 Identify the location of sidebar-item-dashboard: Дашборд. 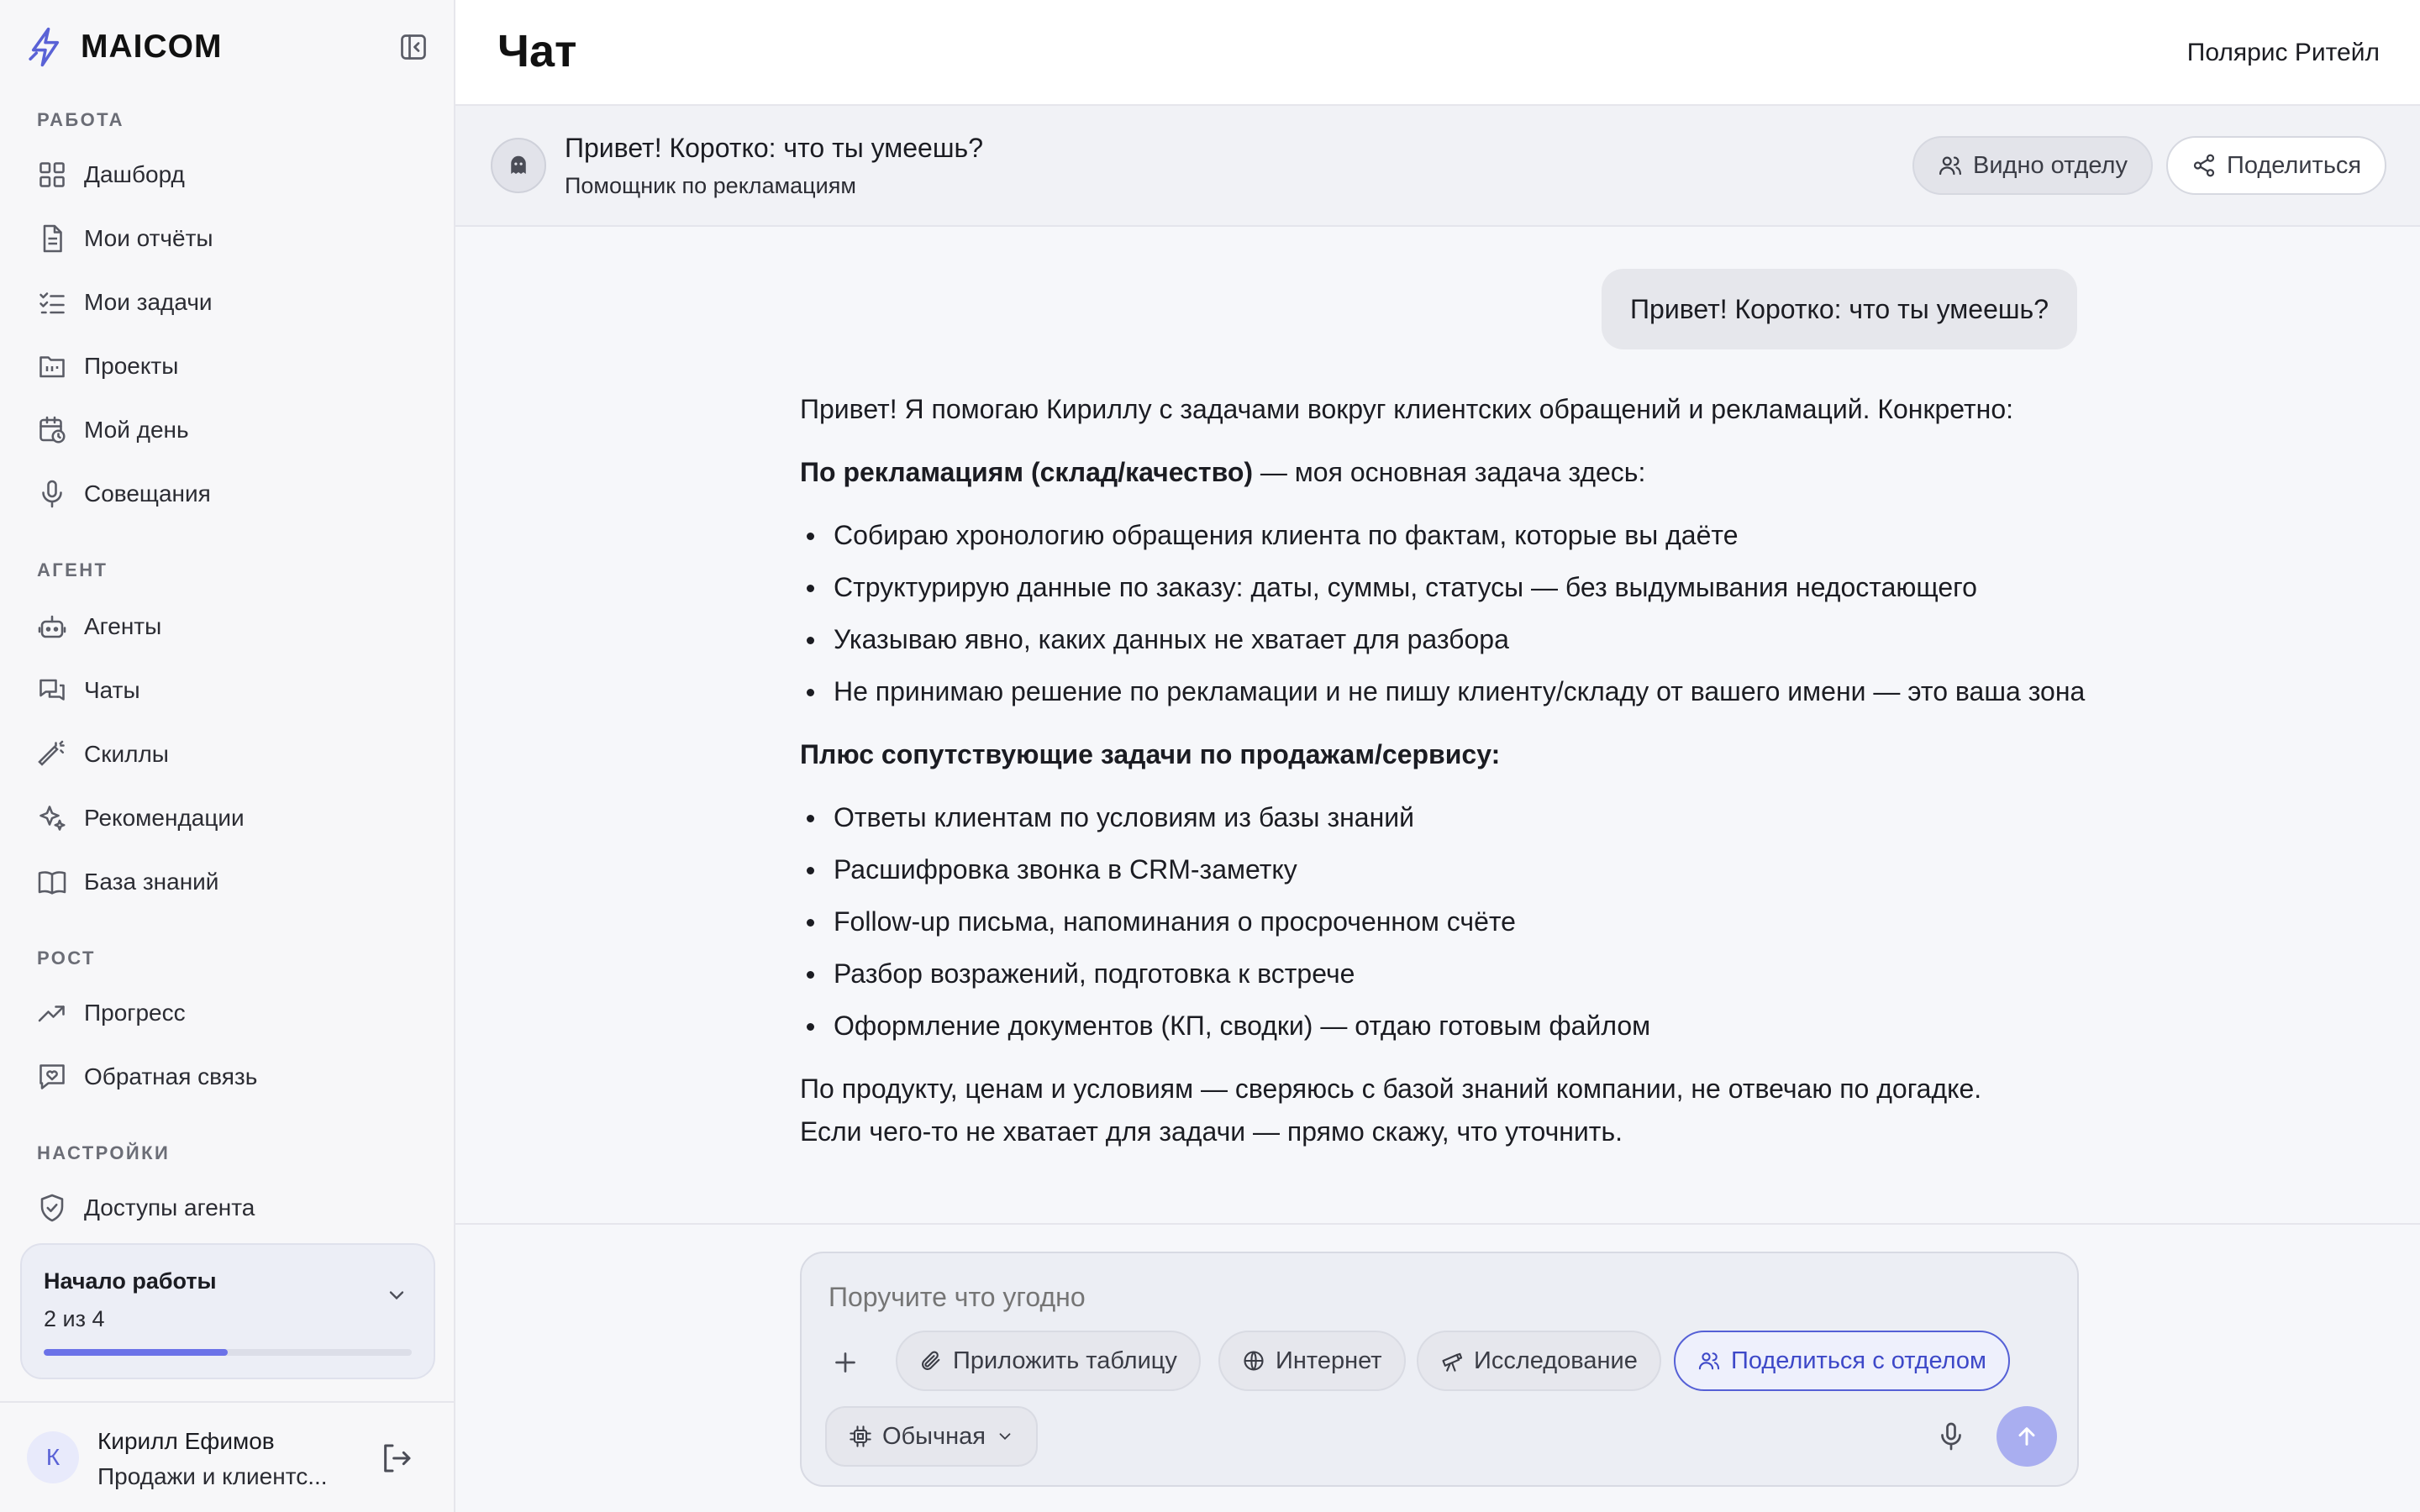
(227, 175).